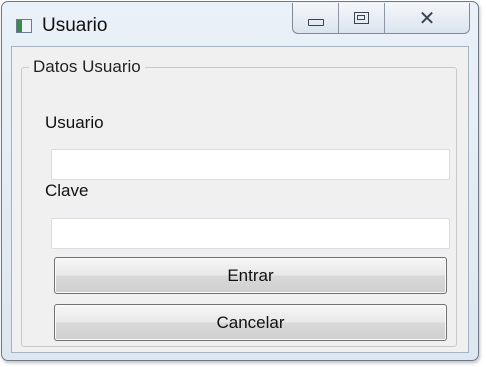 The image size is (486, 367). I want to click on close-icon: ✕, so click(427, 18).